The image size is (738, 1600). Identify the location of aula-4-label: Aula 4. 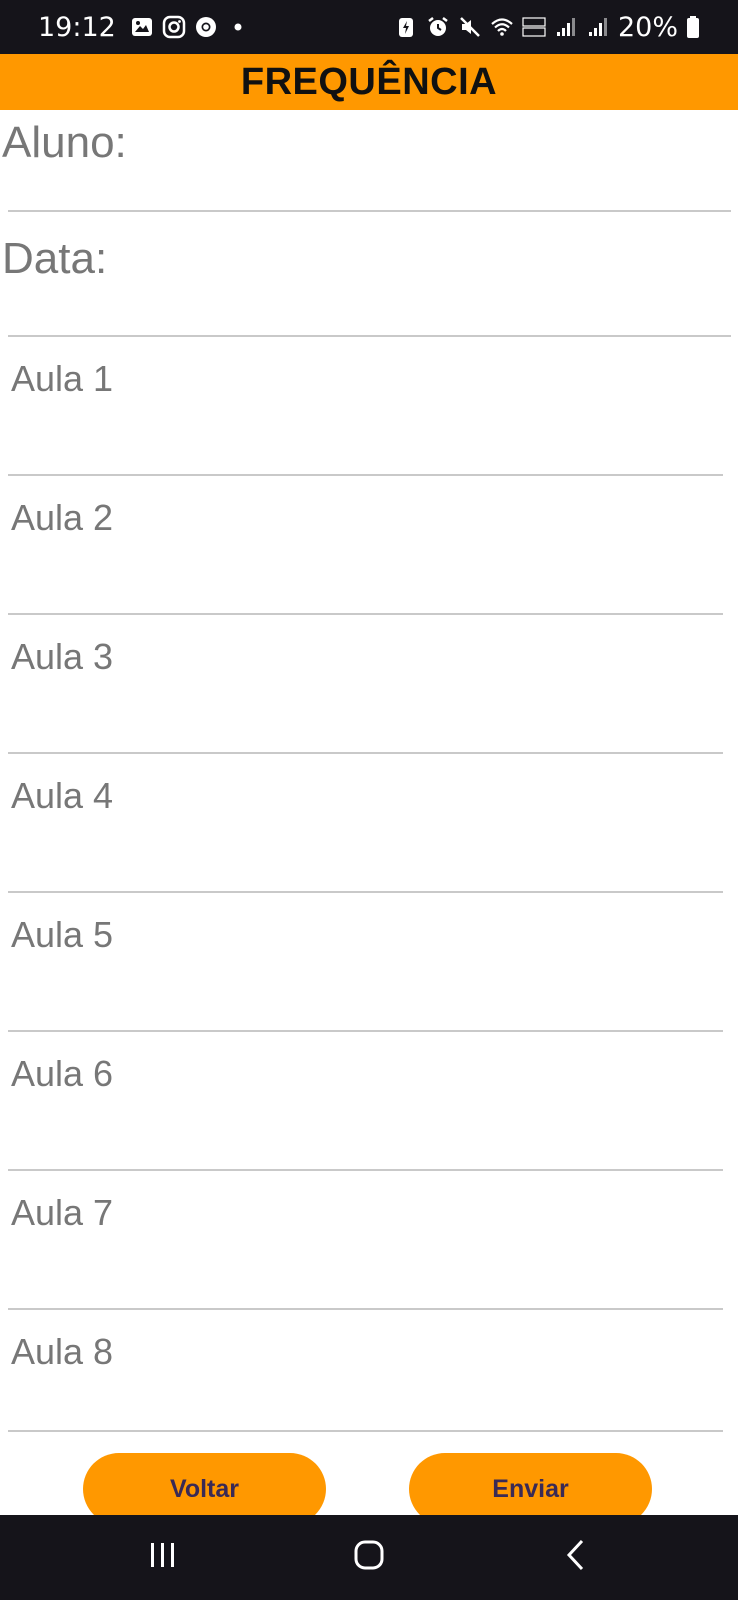
(62, 795).